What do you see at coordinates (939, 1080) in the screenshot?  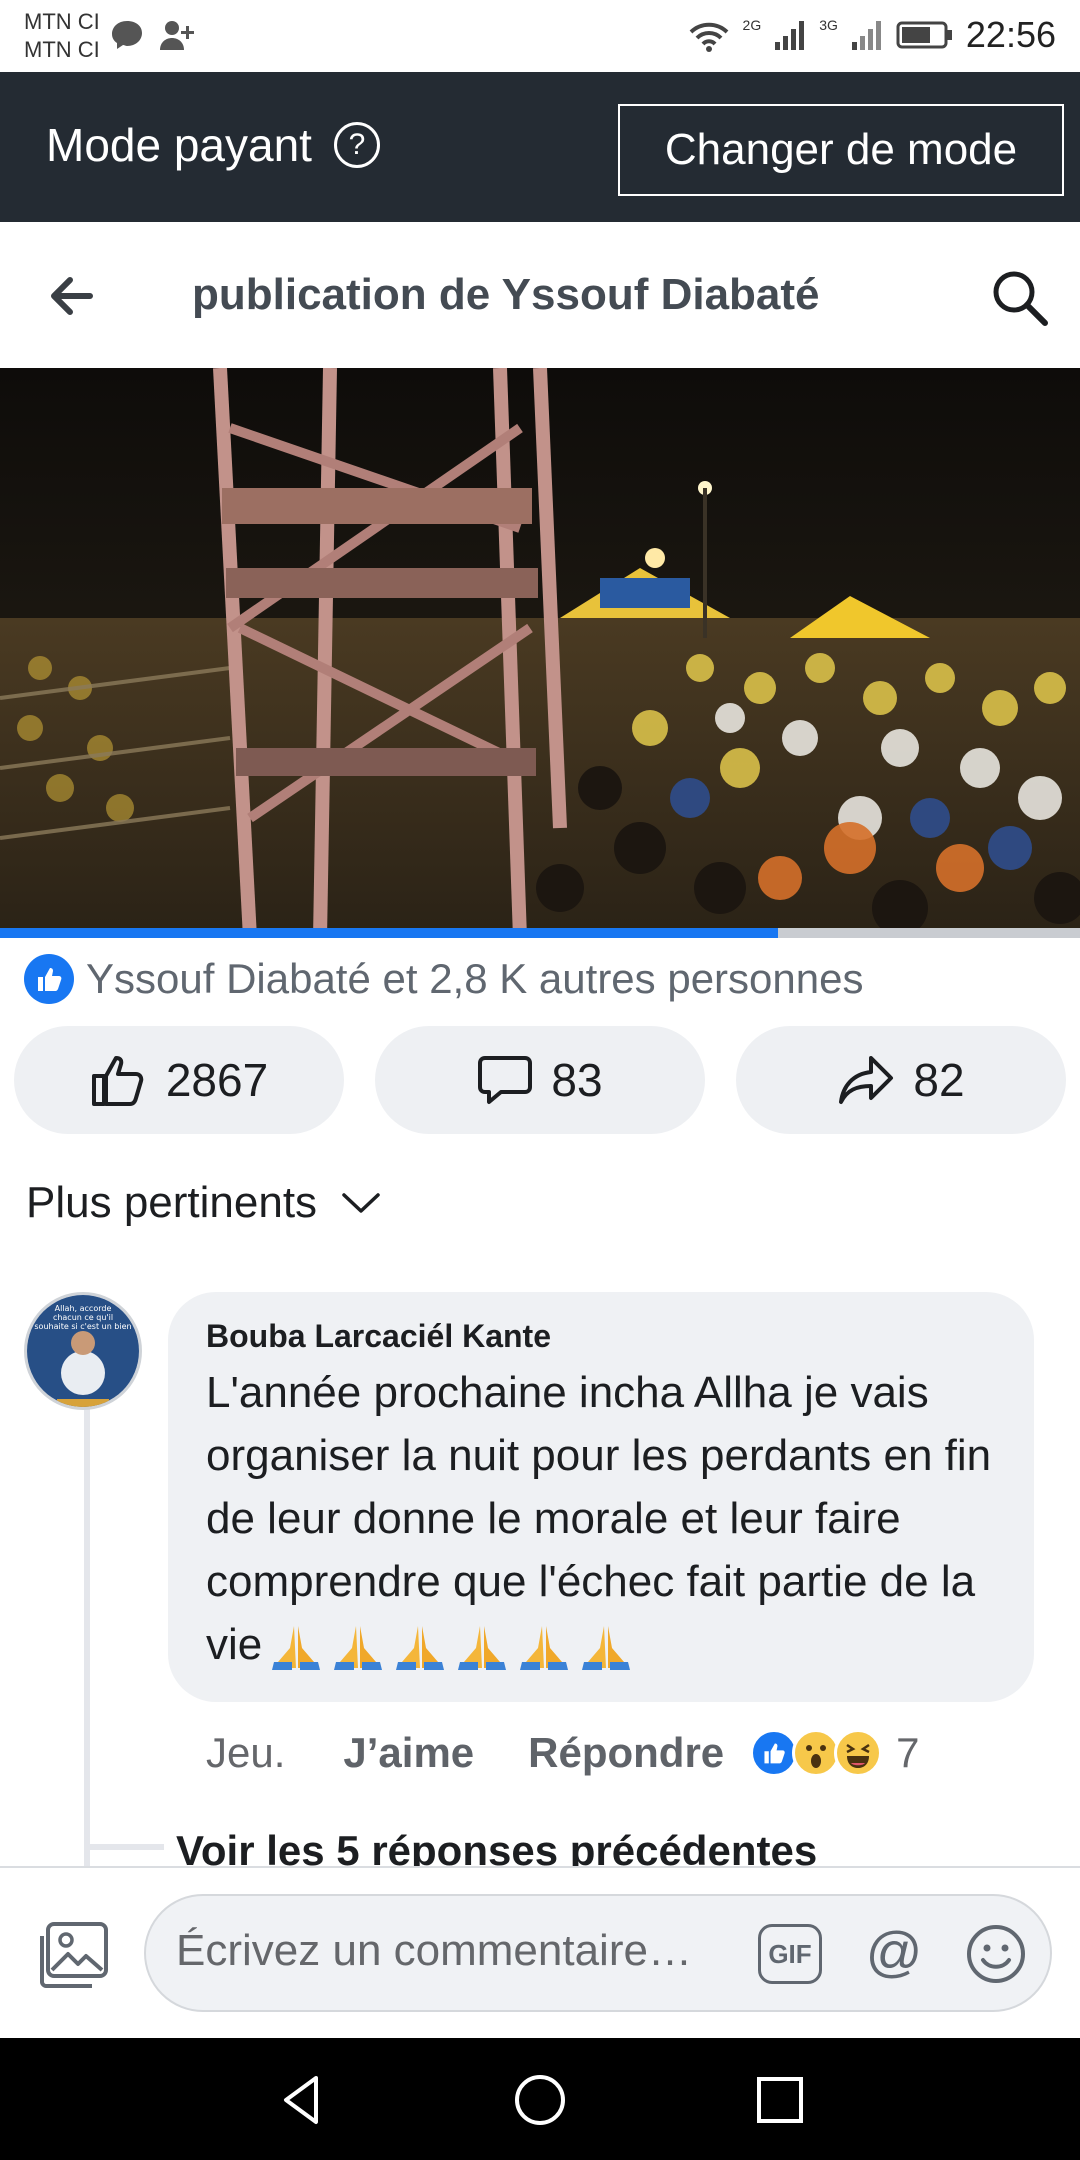 I see `share-count: 82` at bounding box center [939, 1080].